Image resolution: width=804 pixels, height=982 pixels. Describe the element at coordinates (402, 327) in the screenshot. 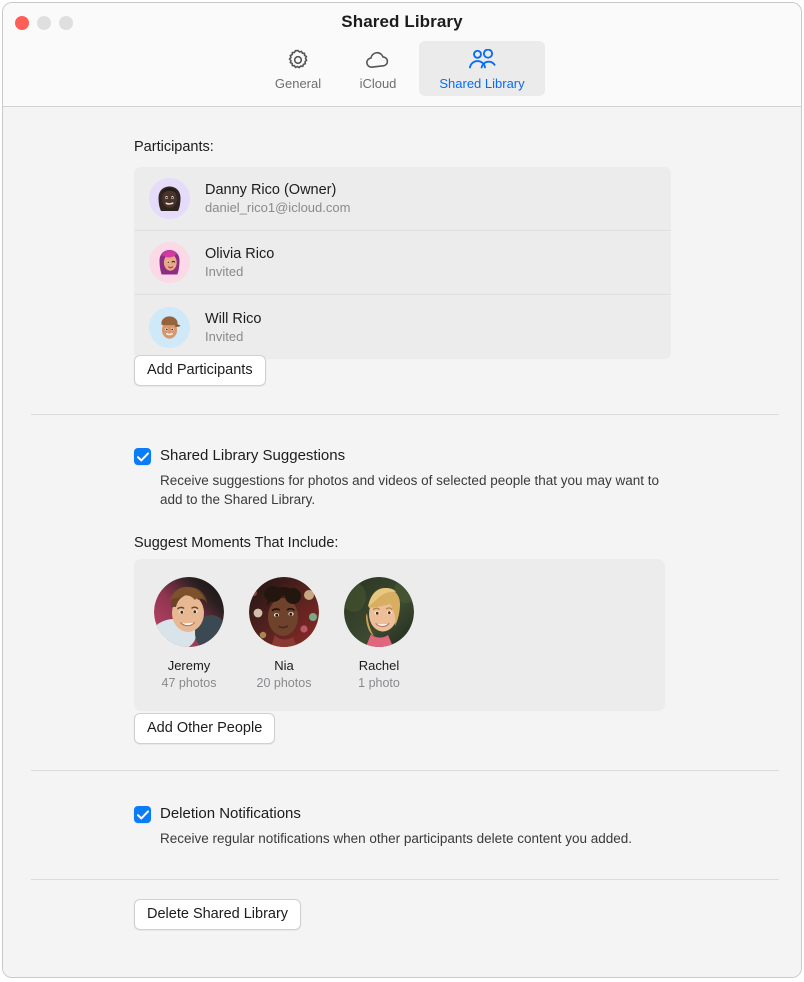

I see `participant-row: Will Rico Invited` at that location.